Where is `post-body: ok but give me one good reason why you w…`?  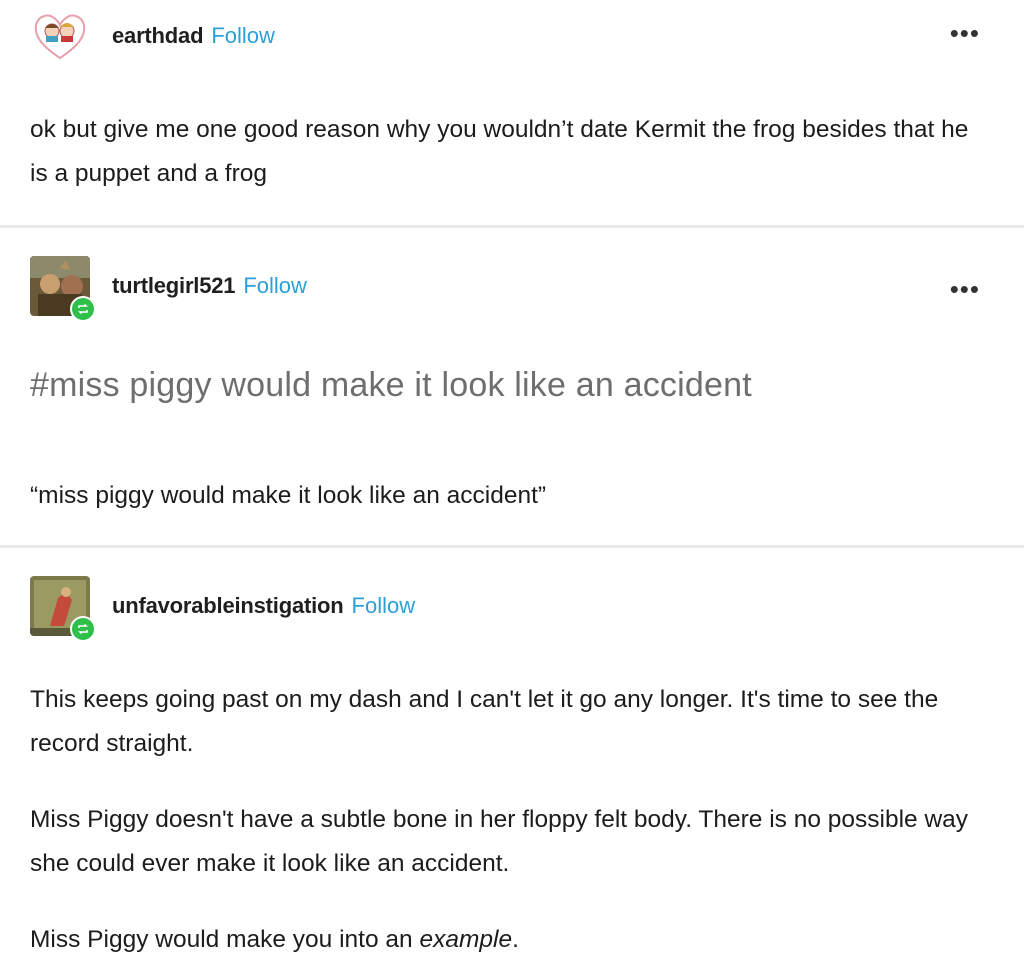 post-body: ok but give me one good reason why you w… is located at coordinates (499, 151).